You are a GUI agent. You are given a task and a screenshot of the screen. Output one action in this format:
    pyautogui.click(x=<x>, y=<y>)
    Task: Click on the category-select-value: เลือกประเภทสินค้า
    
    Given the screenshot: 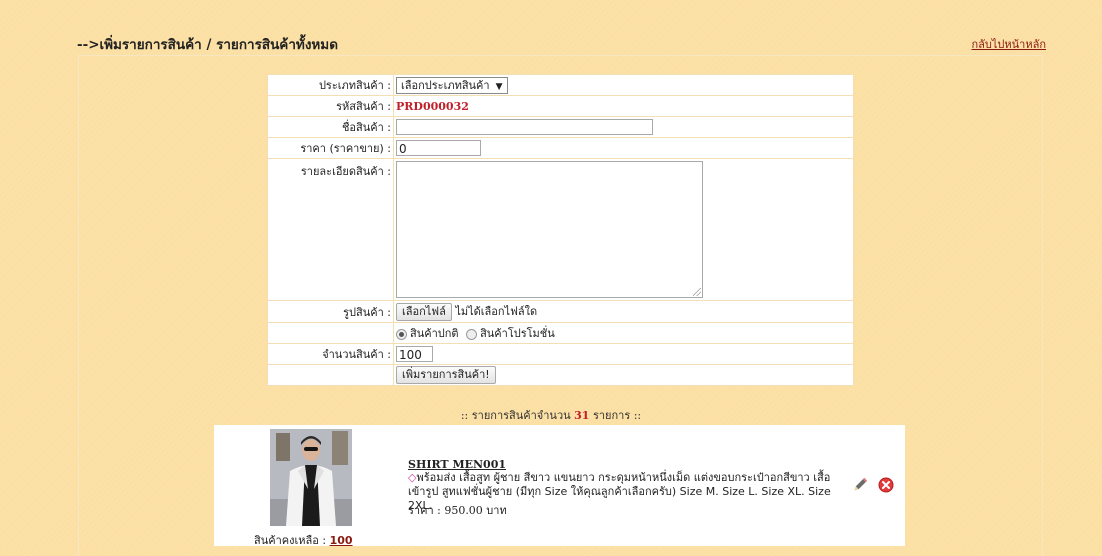 What is the action you would take?
    pyautogui.click(x=445, y=85)
    